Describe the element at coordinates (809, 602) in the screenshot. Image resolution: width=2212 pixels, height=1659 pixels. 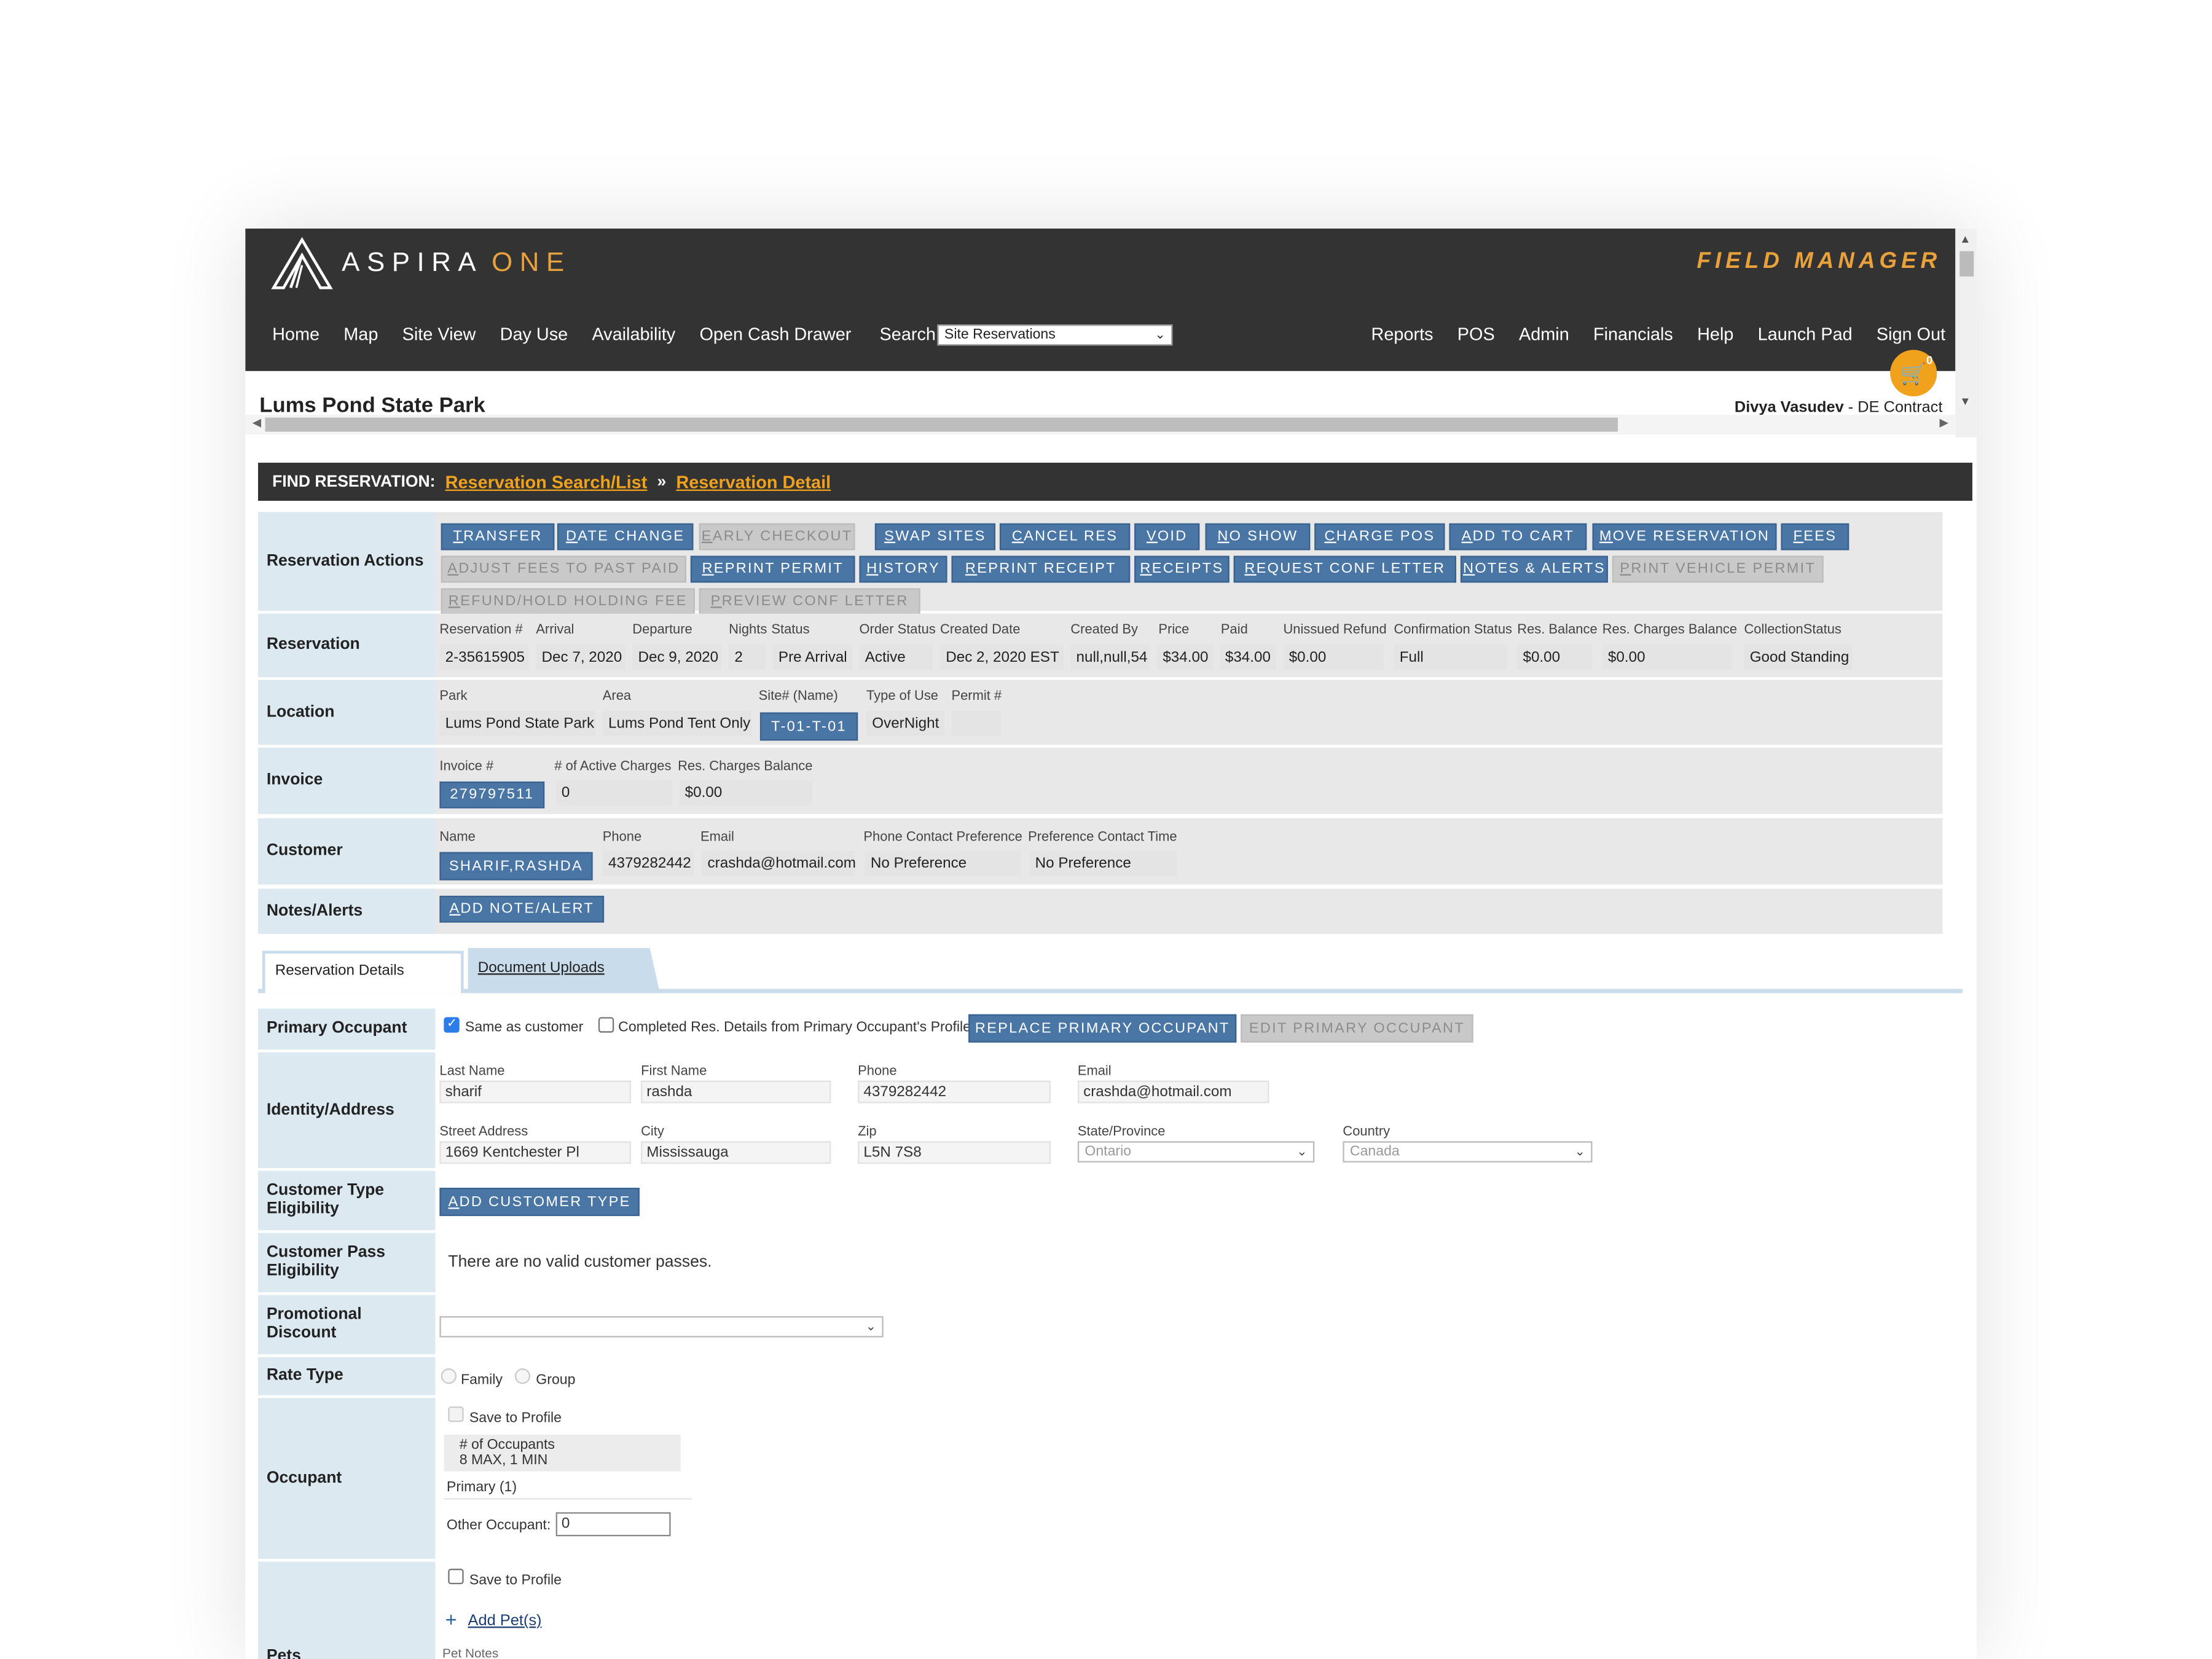
I see `action-preview-conf-letter-button: P REVIEW CONF LETTER` at that location.